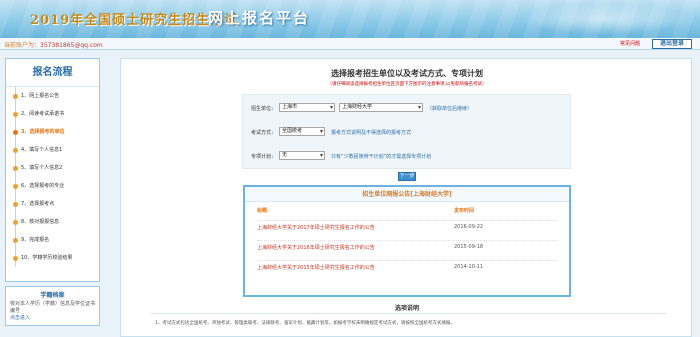 This screenshot has width=700, height=337. Describe the element at coordinates (56, 204) in the screenshot. I see `sidebar-step: 7、选择报考点` at that location.